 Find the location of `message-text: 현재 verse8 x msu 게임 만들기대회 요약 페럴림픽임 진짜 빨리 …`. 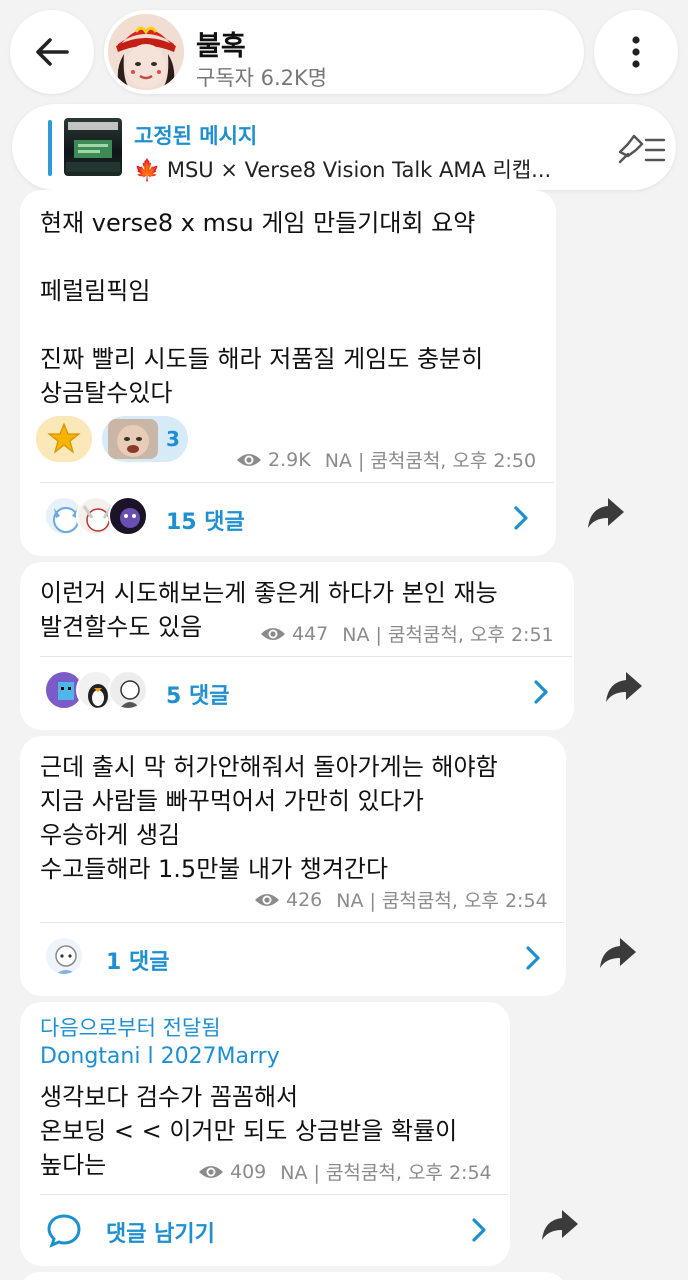

message-text: 현재 verse8 x msu 게임 만들기대회 요약 페럴림픽임 진짜 빨리 … is located at coordinates (262, 308).